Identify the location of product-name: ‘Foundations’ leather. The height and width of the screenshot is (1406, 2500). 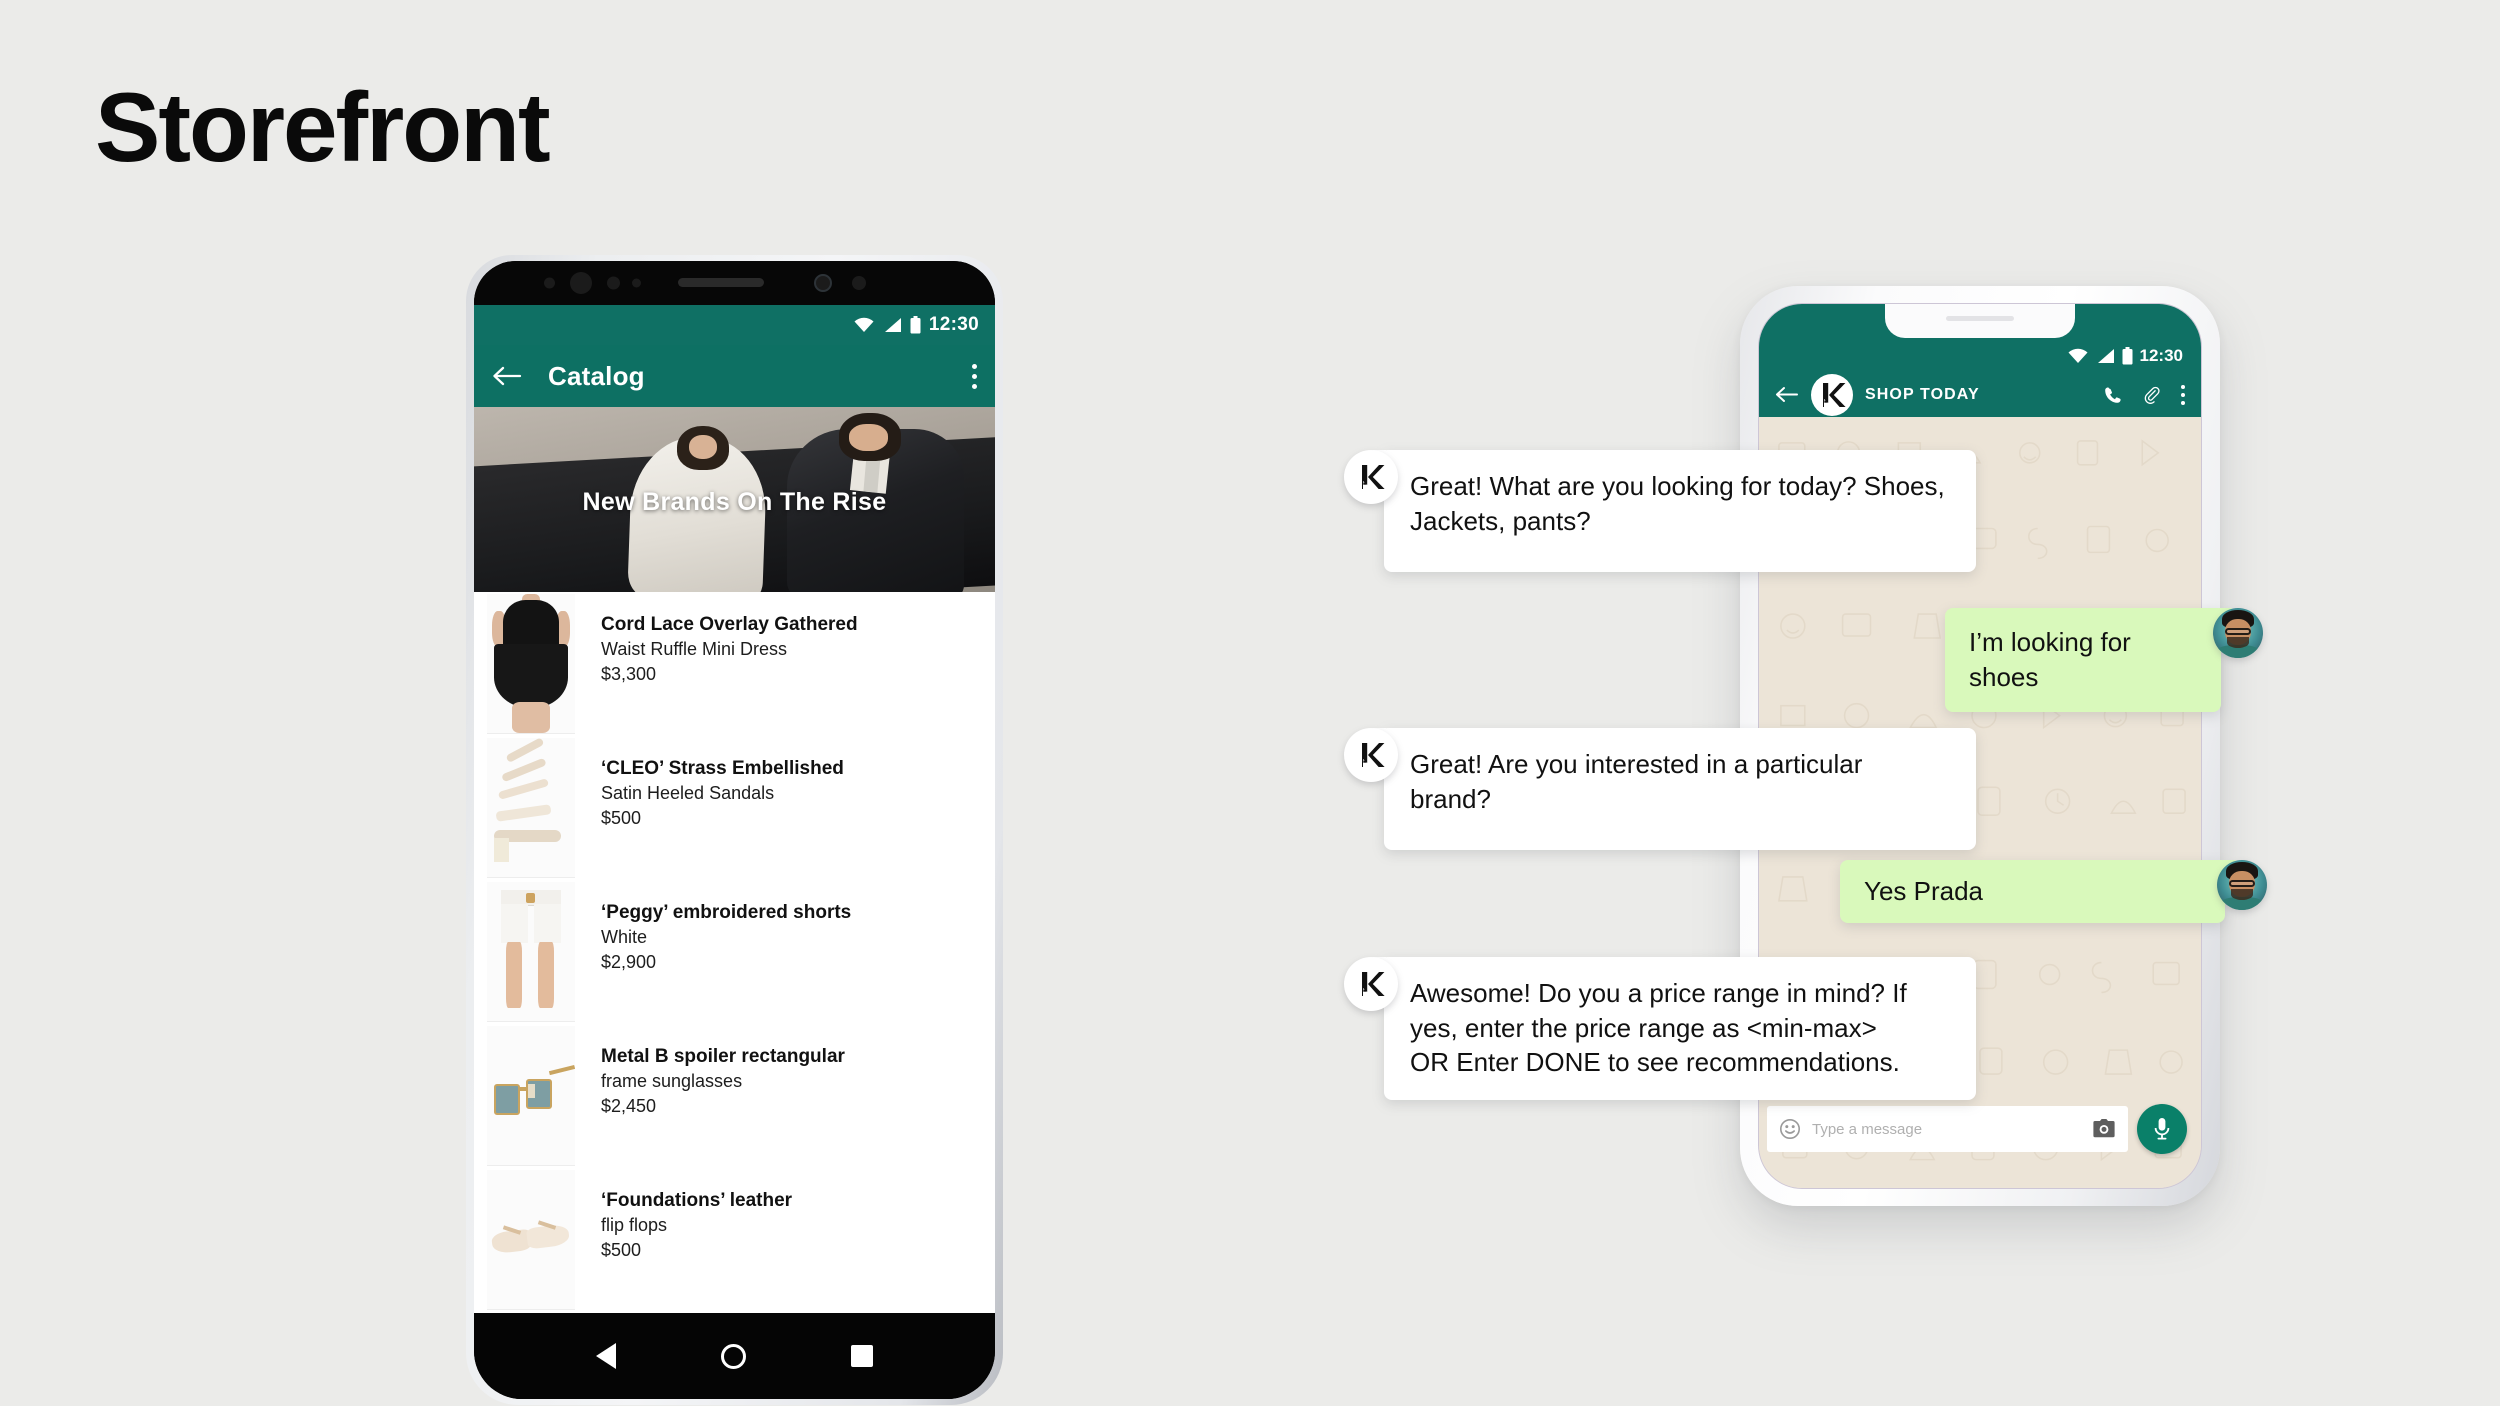
(697, 1200).